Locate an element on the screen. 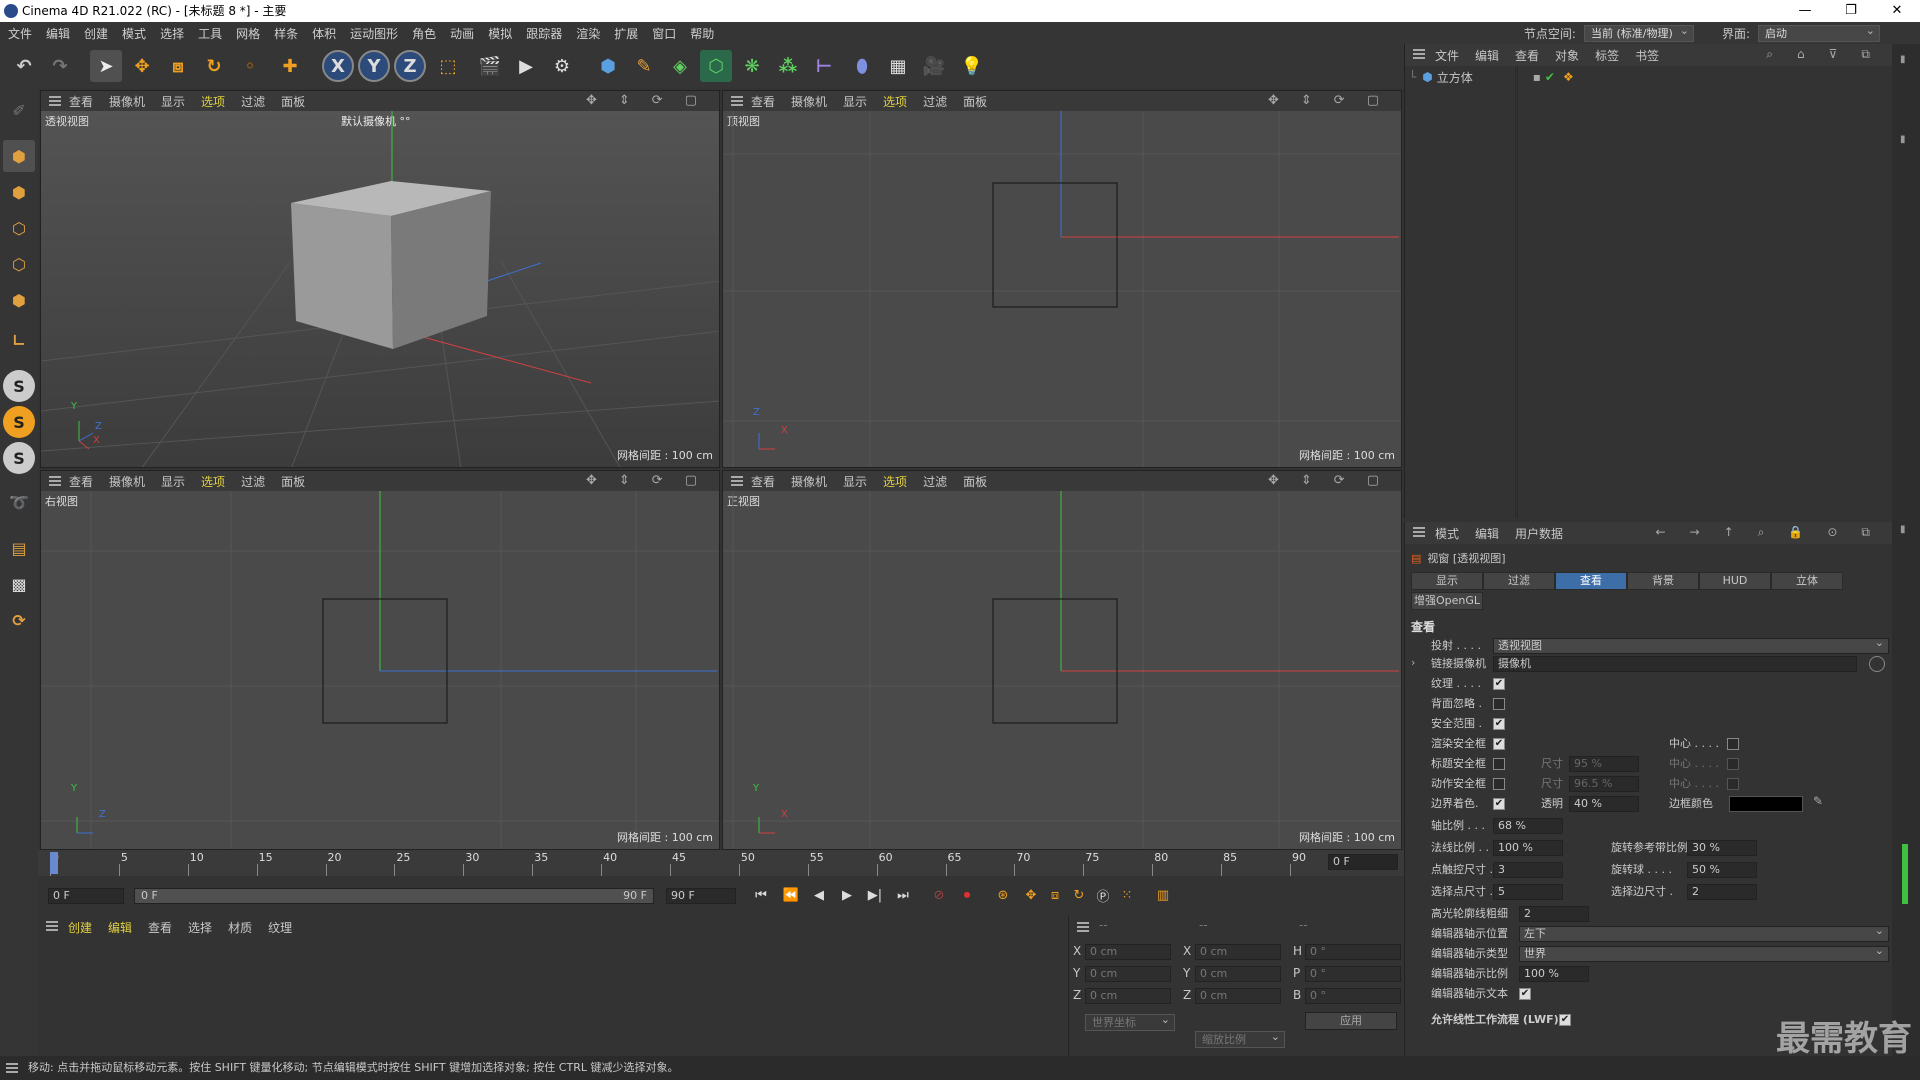 The image size is (1920, 1080). search-icon: ⌕ is located at coordinates (1769, 54).